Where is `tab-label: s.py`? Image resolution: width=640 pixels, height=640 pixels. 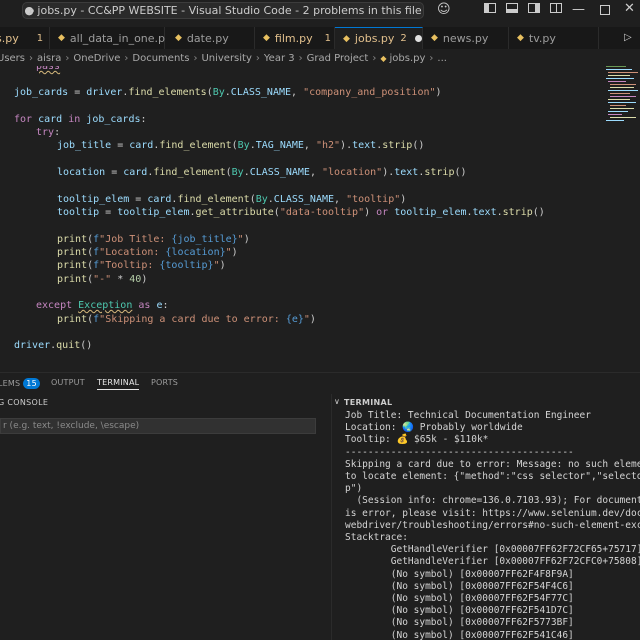
tab-label: s.py is located at coordinates (9, 38).